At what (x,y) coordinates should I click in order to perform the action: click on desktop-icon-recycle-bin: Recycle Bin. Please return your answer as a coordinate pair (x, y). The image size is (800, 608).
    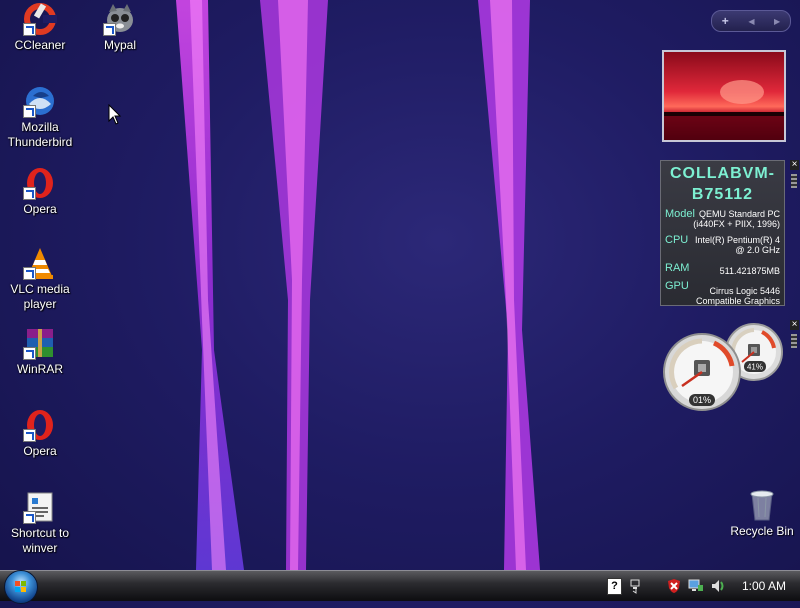
    Looking at the image, I should click on (762, 512).